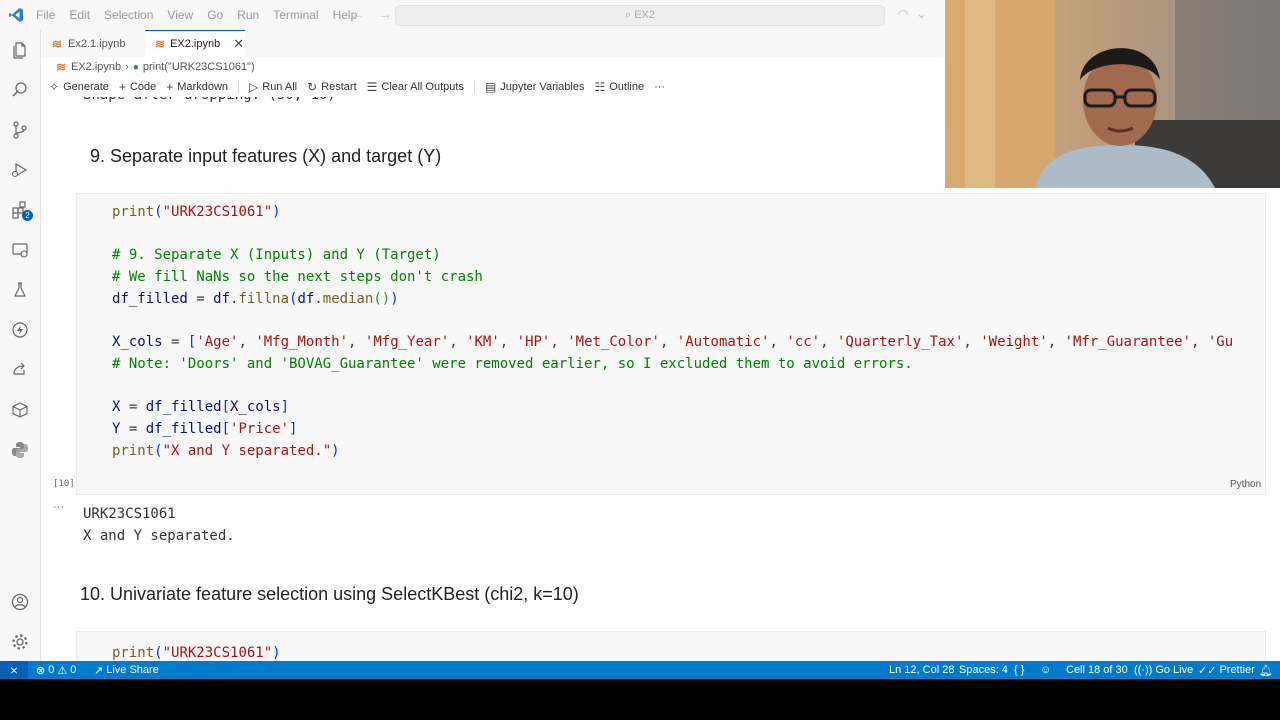 Image resolution: width=1280 pixels, height=720 pixels. I want to click on clear-outputs-label: Clear All Outputs, so click(422, 87).